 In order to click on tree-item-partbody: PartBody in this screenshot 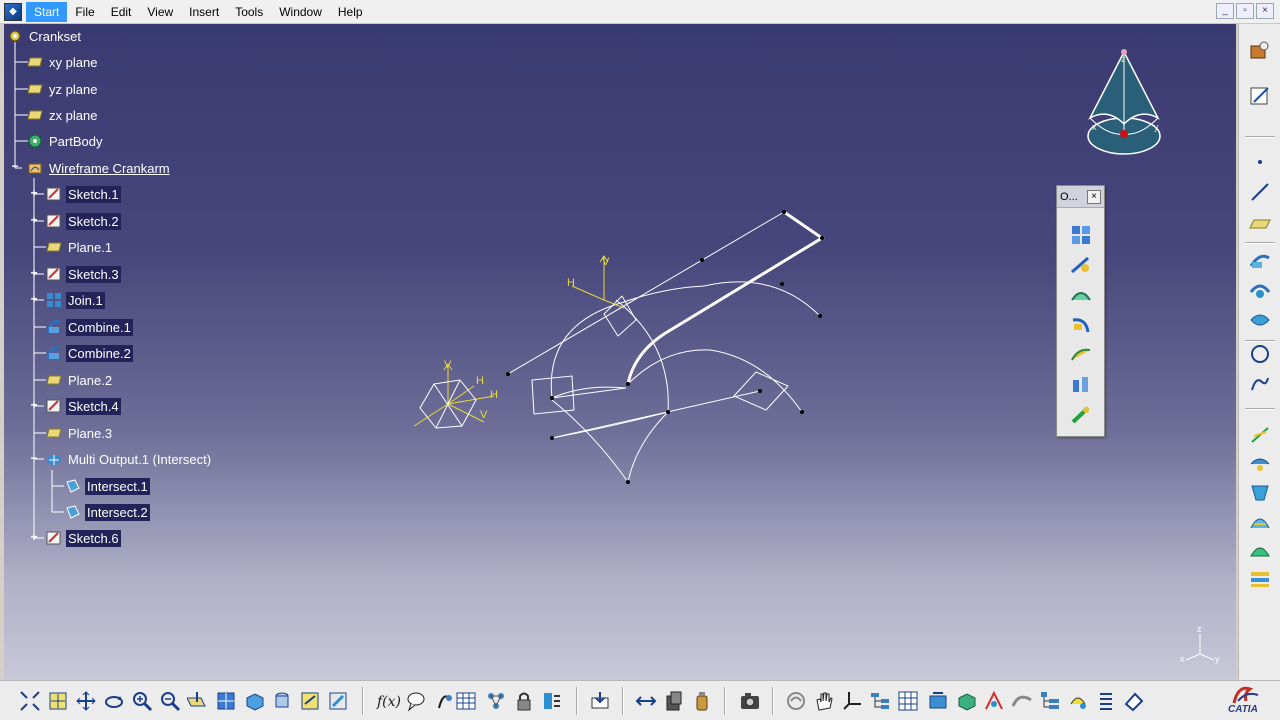, I will do `click(65, 141)`.